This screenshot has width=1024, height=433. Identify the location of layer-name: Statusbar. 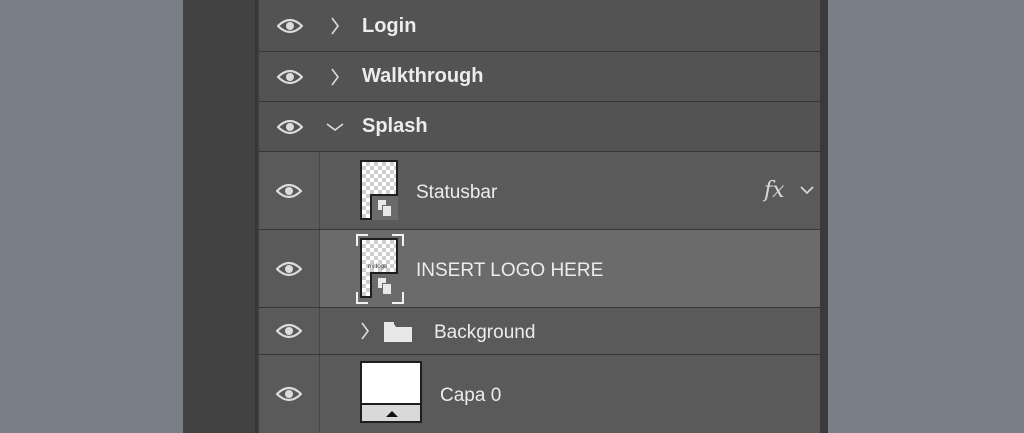
(457, 192).